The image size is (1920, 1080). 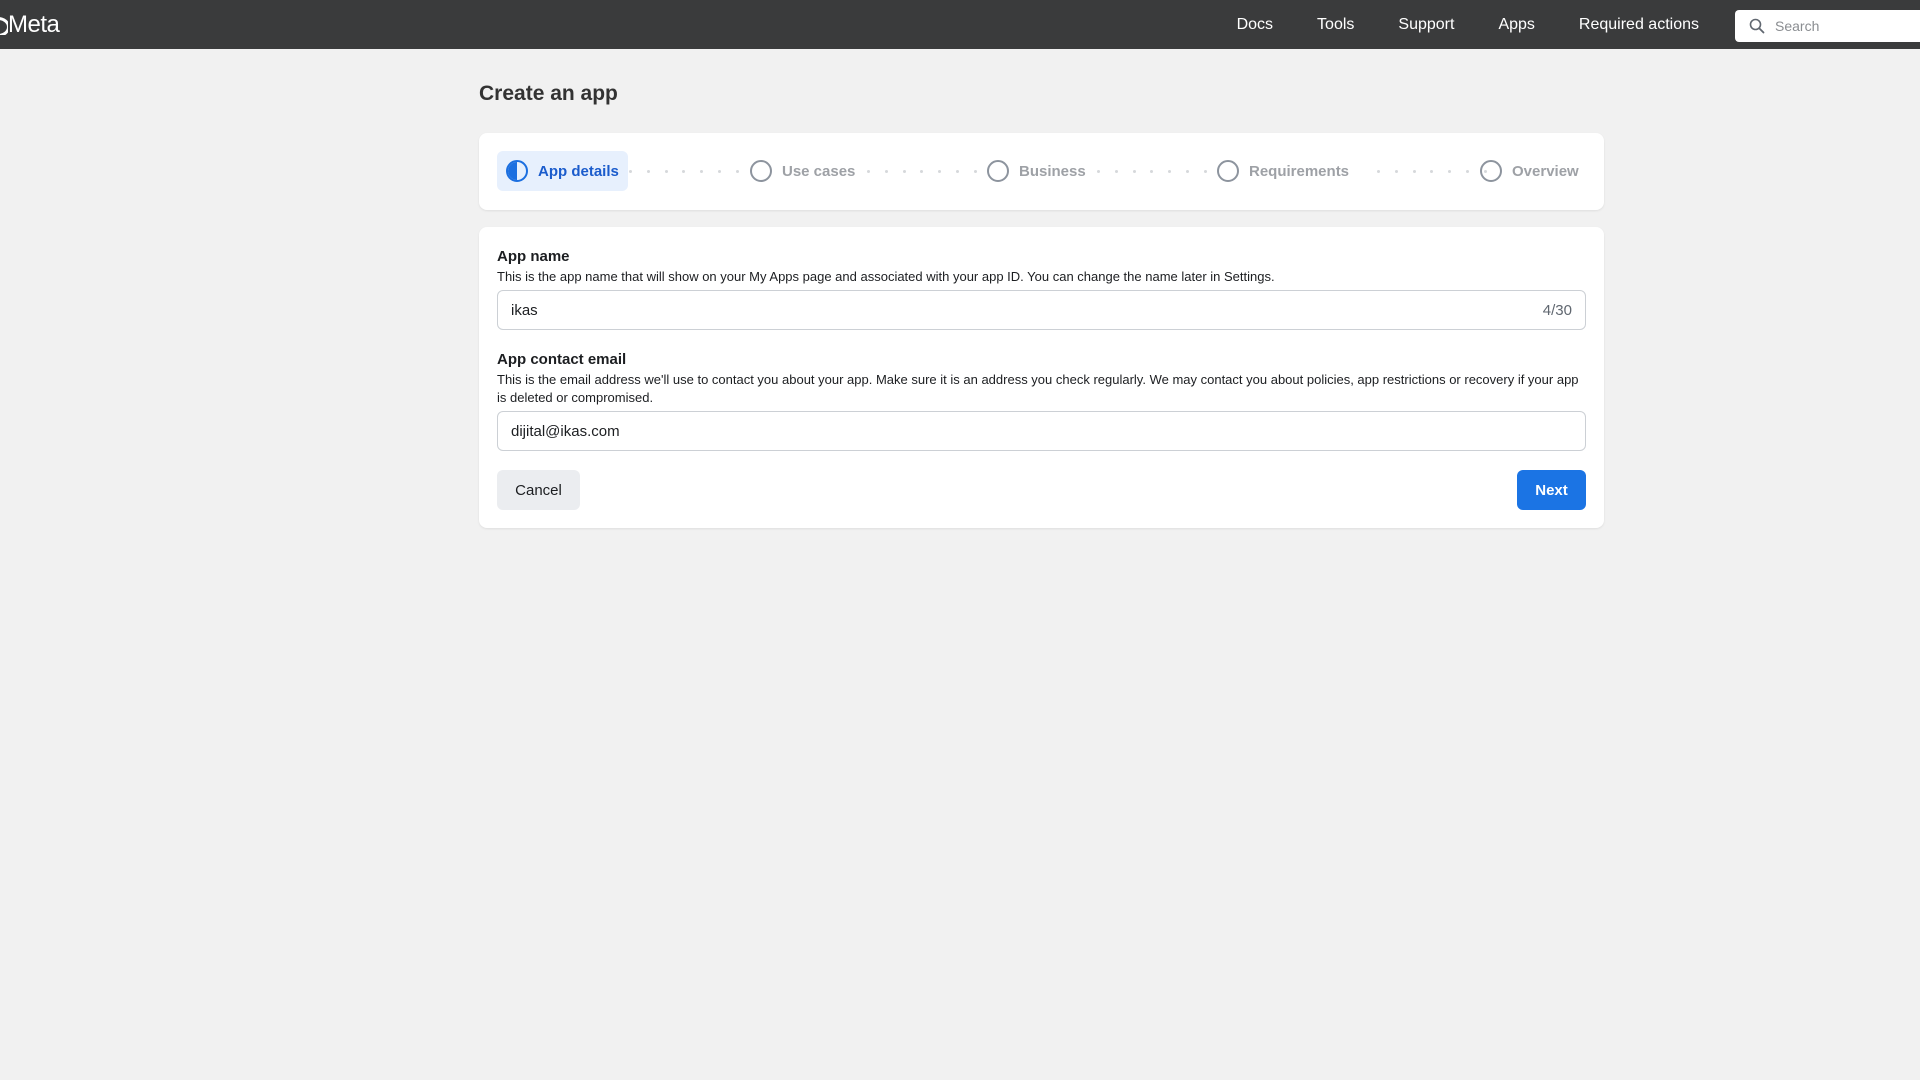 I want to click on nav-tools: Tools, so click(x=1335, y=25).